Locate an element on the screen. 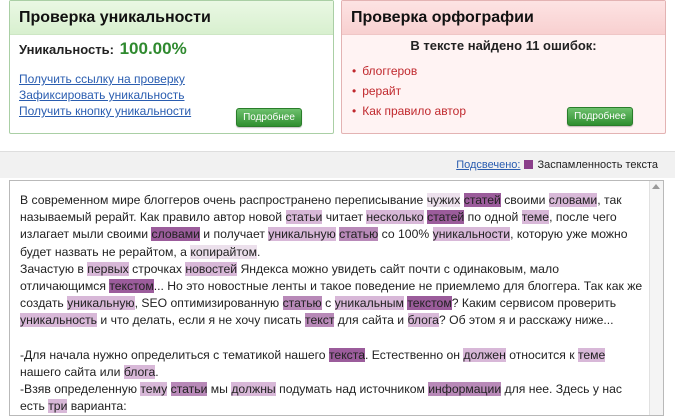  error-list: блоггеров рерайт Как правило автор is located at coordinates (409, 91).